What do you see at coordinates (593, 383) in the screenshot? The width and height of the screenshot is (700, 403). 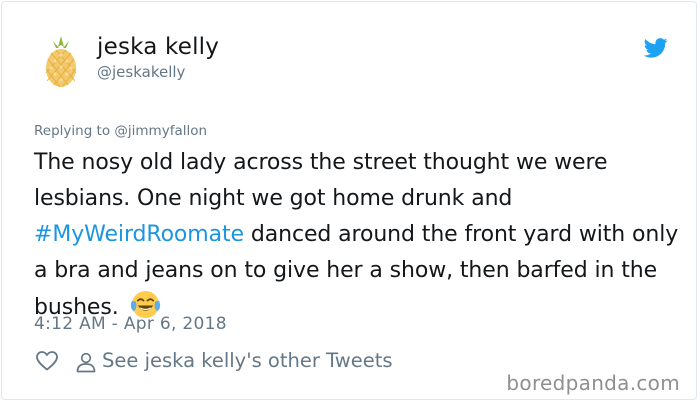 I see `boredpanda-watermark: boredpanda.com` at bounding box center [593, 383].